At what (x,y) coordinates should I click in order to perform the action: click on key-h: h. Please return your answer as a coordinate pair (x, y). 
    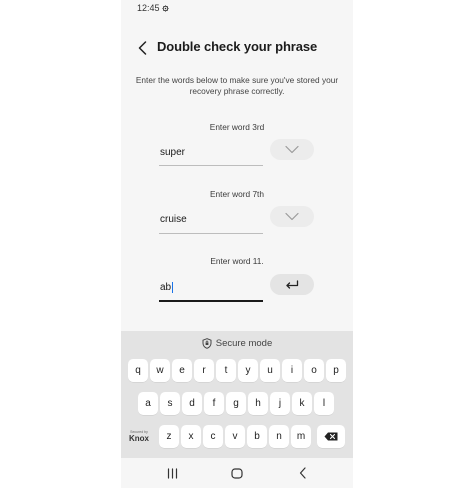
    Looking at the image, I should click on (258, 403).